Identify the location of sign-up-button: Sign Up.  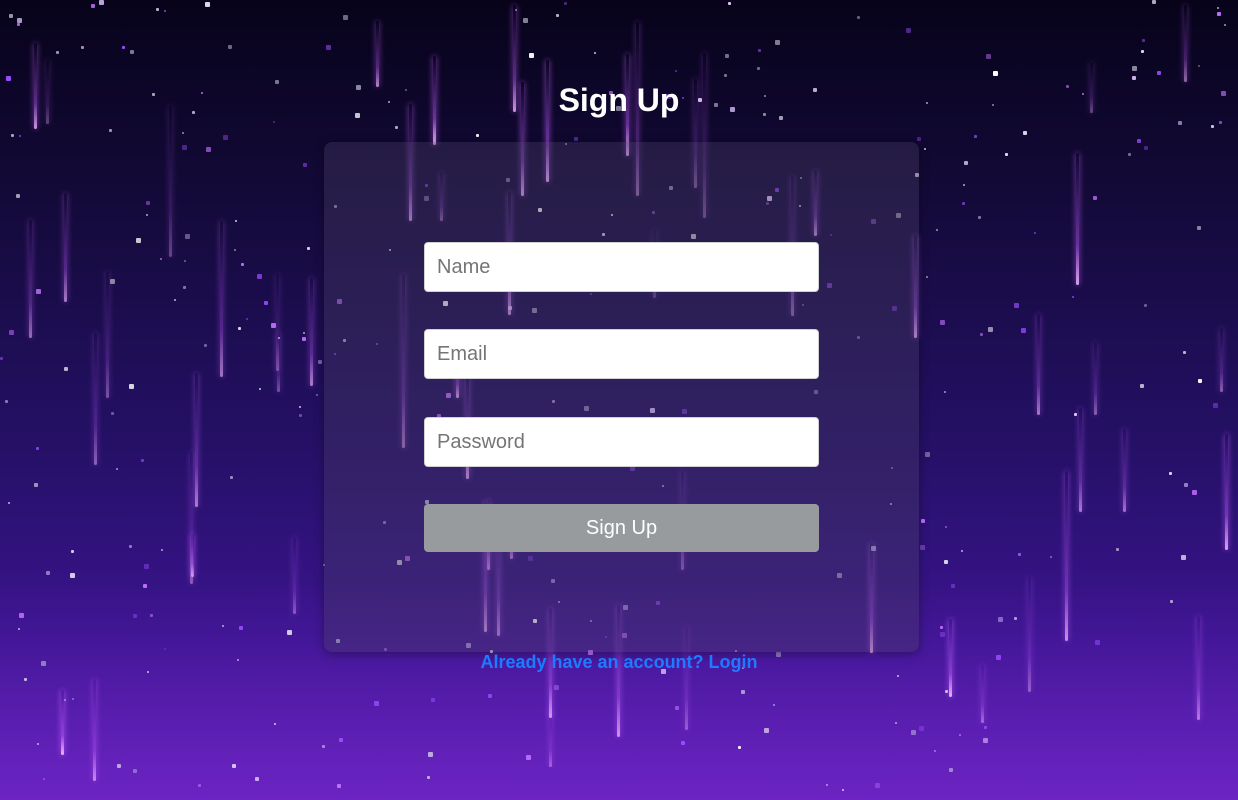
(621, 528).